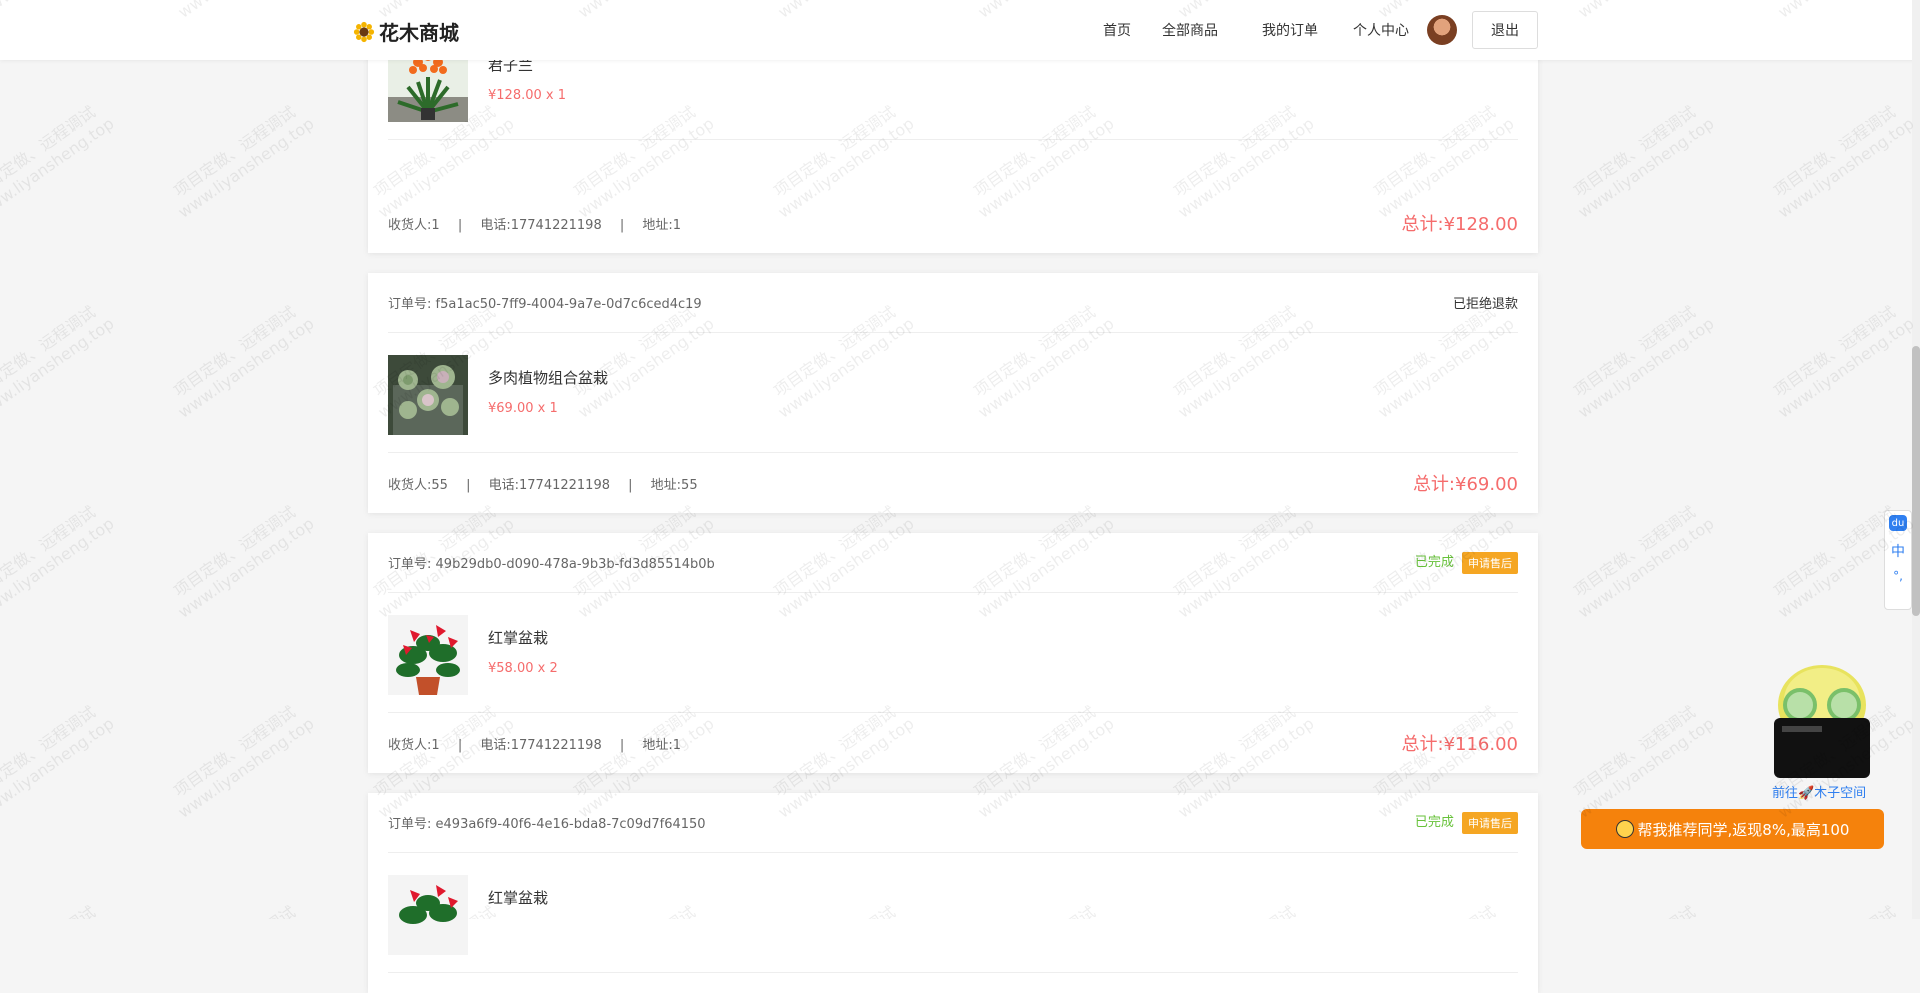 The width and height of the screenshot is (1920, 993). What do you see at coordinates (523, 408) in the screenshot?
I see `product-price: ¥69.00 x 1` at bounding box center [523, 408].